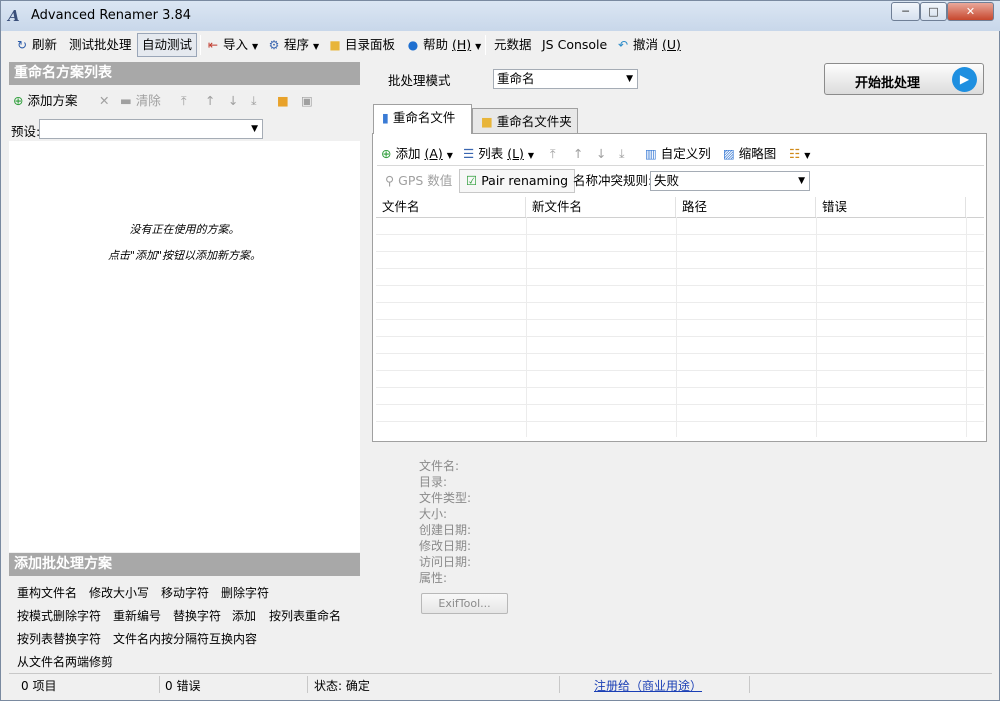 The image size is (1000, 701). I want to click on method-link: 修改大小写, so click(119, 592).